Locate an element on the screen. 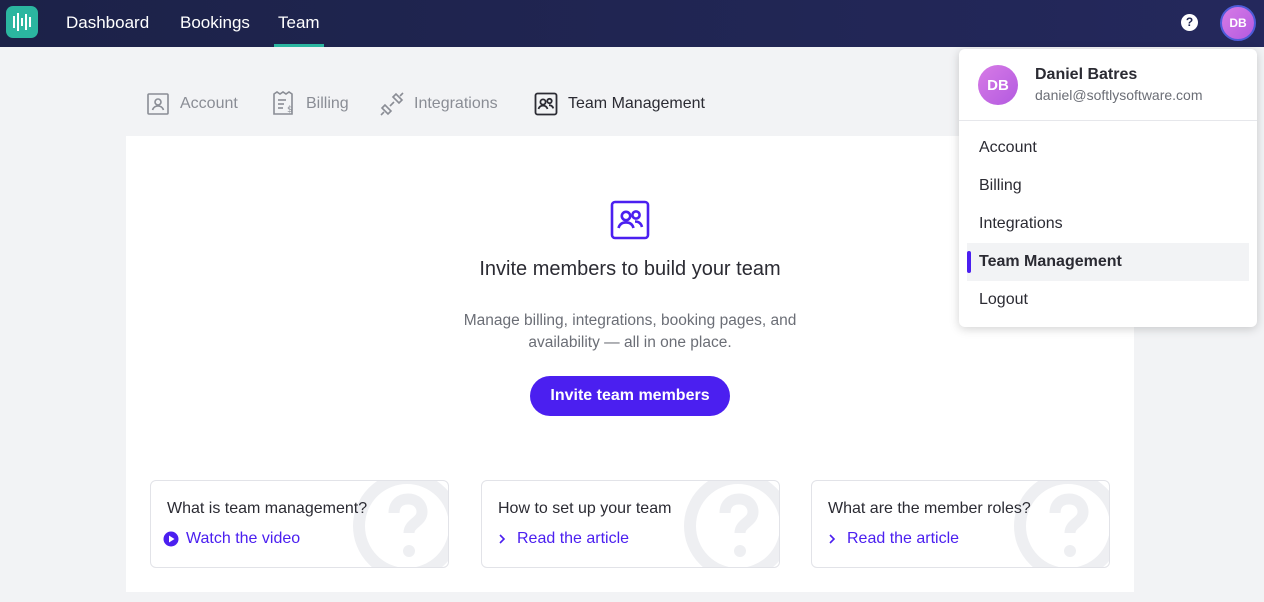 This screenshot has width=1264, height=602. help-card-question: How to set up your team is located at coordinates (585, 508).